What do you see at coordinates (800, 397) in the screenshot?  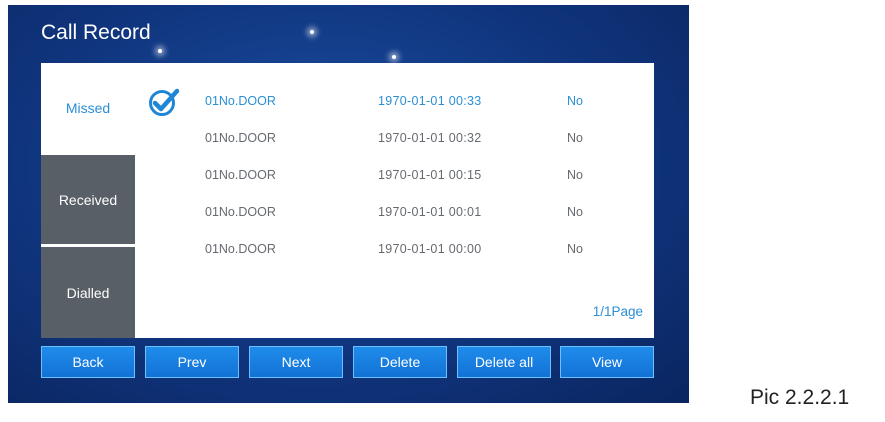 I see `figure-caption: Pic 2.2.2.1` at bounding box center [800, 397].